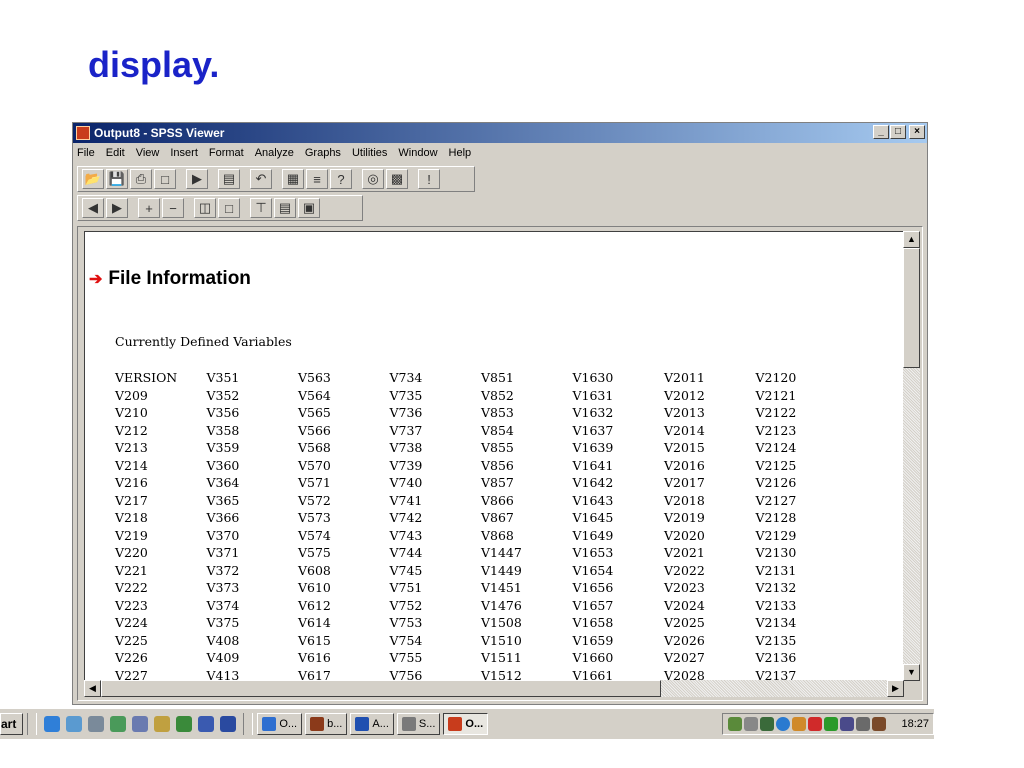 The image size is (1024, 768). Describe the element at coordinates (228, 724) in the screenshot. I see `media-icon` at that location.